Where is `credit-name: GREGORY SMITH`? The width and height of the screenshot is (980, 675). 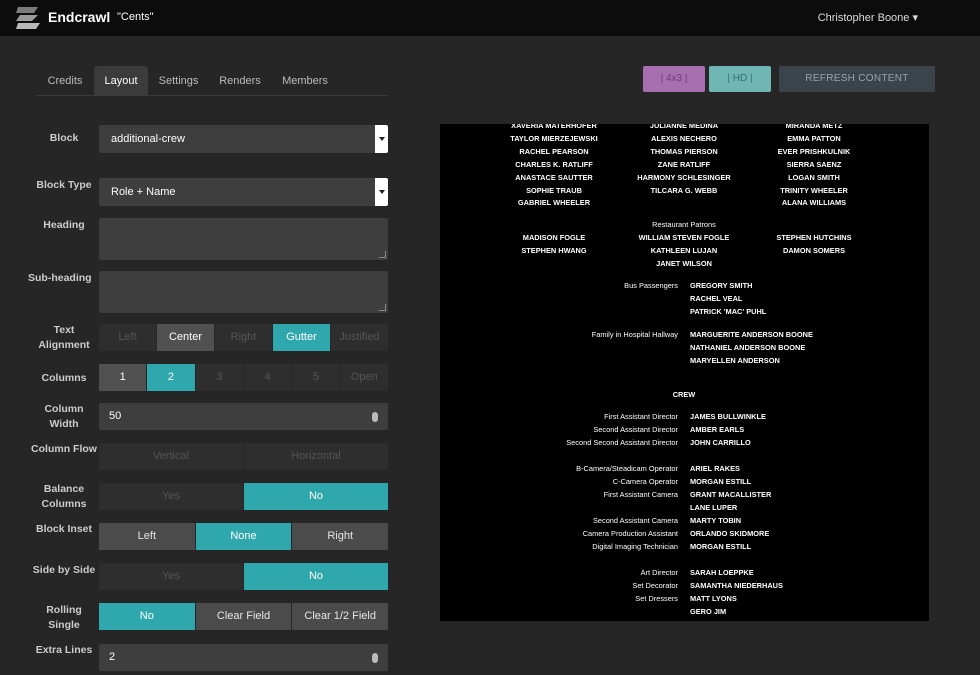
credit-name: GREGORY SMITH is located at coordinates (721, 285).